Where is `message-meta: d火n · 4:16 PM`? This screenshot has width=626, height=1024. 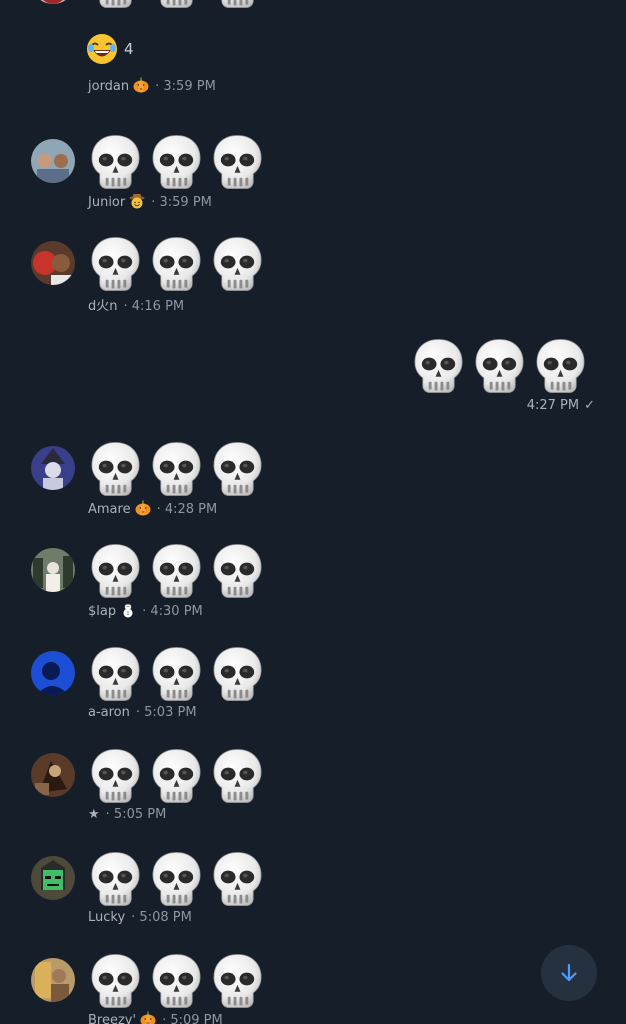
message-meta: d火n · 4:16 PM is located at coordinates (137, 304).